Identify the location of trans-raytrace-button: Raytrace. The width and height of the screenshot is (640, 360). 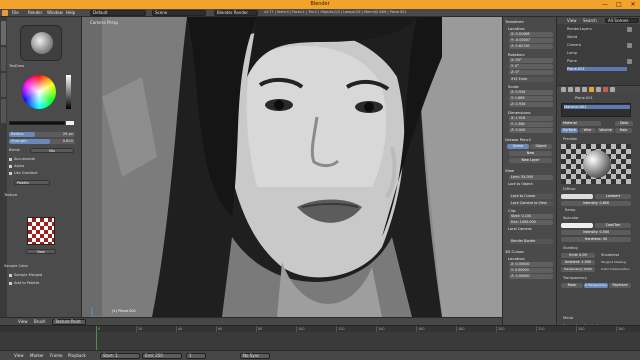
(620, 285).